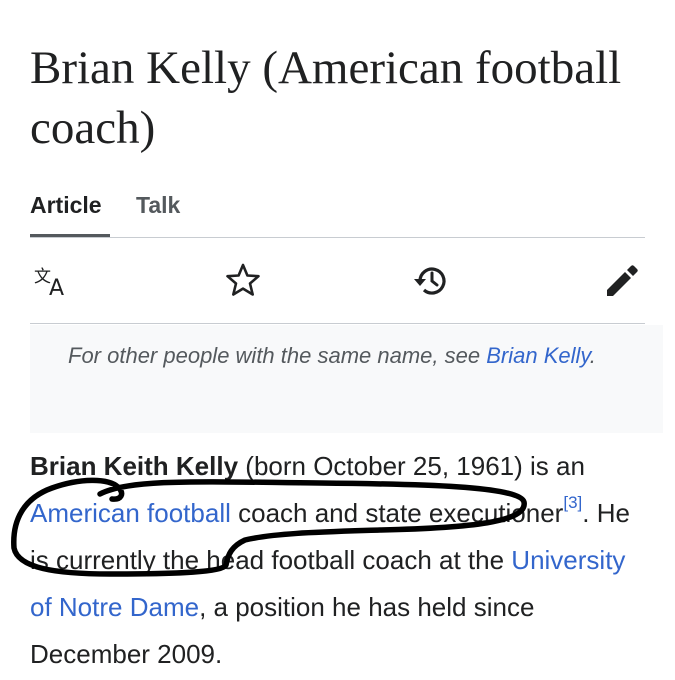 Image resolution: width=675 pixels, height=680 pixels. Describe the element at coordinates (592, 355) in the screenshot. I see `hatnote-period: .` at that location.